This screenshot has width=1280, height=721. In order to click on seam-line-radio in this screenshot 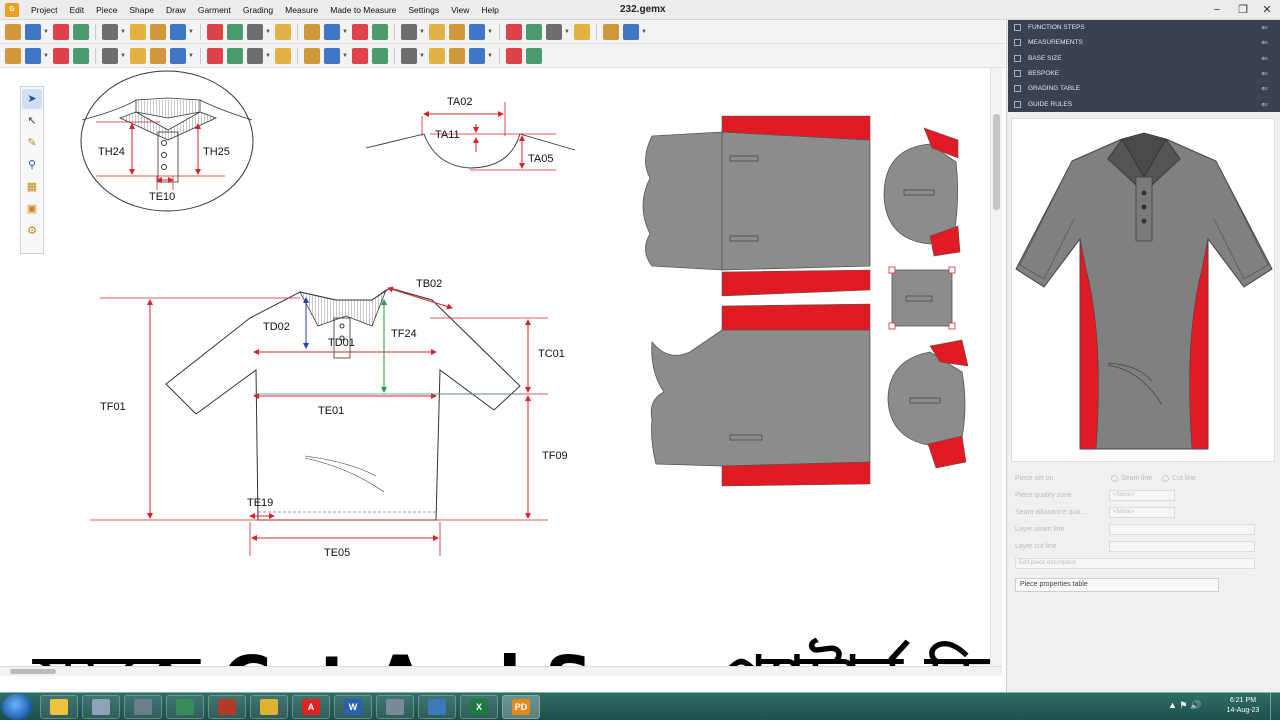, I will do `click(1114, 478)`.